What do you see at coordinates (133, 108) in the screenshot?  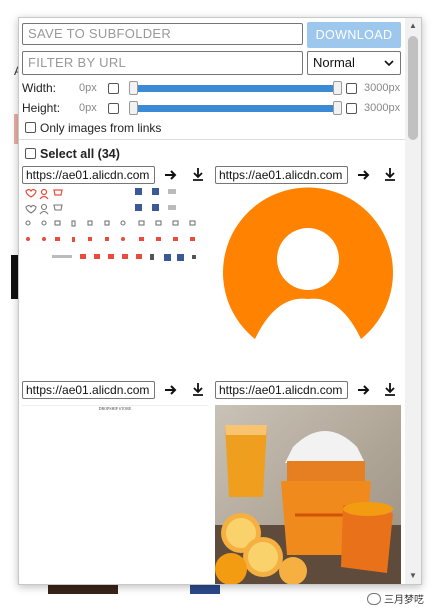 I see `height-min-handle` at bounding box center [133, 108].